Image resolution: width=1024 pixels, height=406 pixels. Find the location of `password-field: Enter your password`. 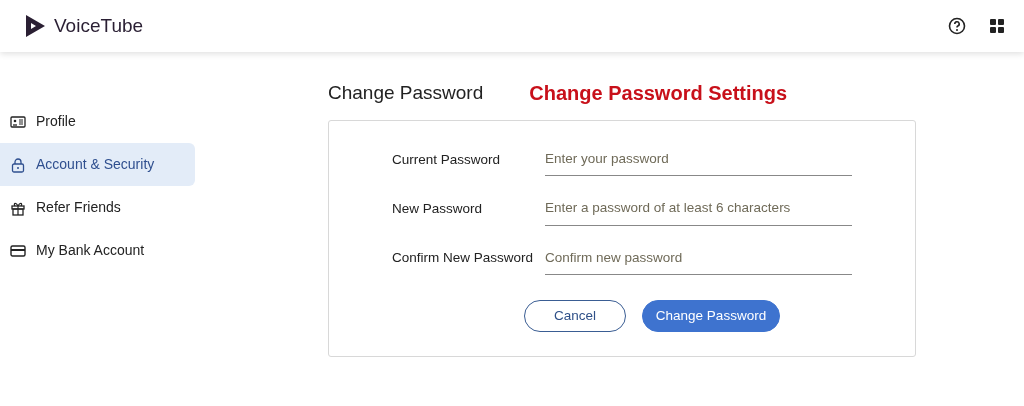

password-field: Enter your password is located at coordinates (698, 160).